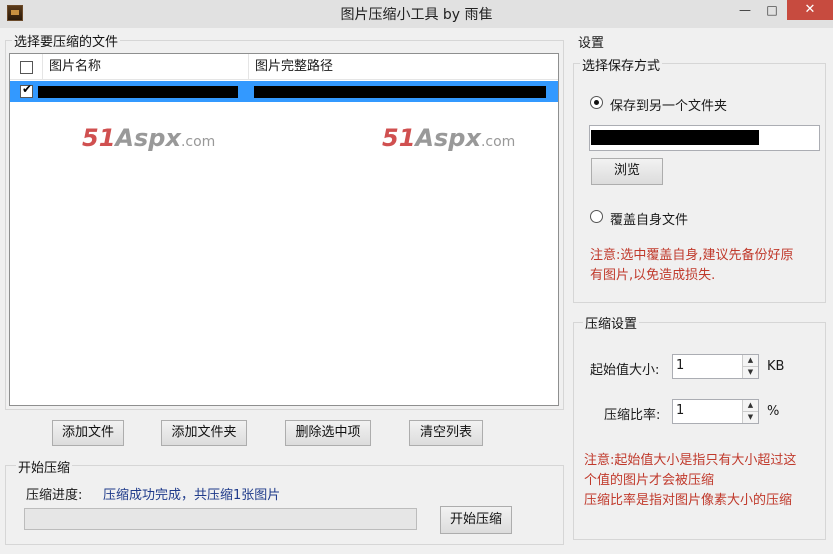 This screenshot has height=554, width=833. Describe the element at coordinates (54, 495) in the screenshot. I see `progress-label: 压缩进度:` at that location.